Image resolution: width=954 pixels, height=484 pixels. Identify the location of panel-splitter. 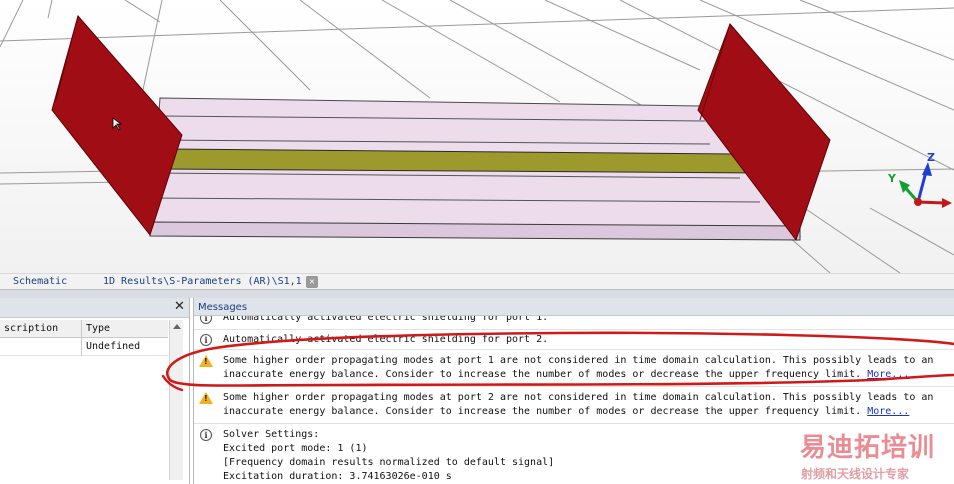
(477, 294).